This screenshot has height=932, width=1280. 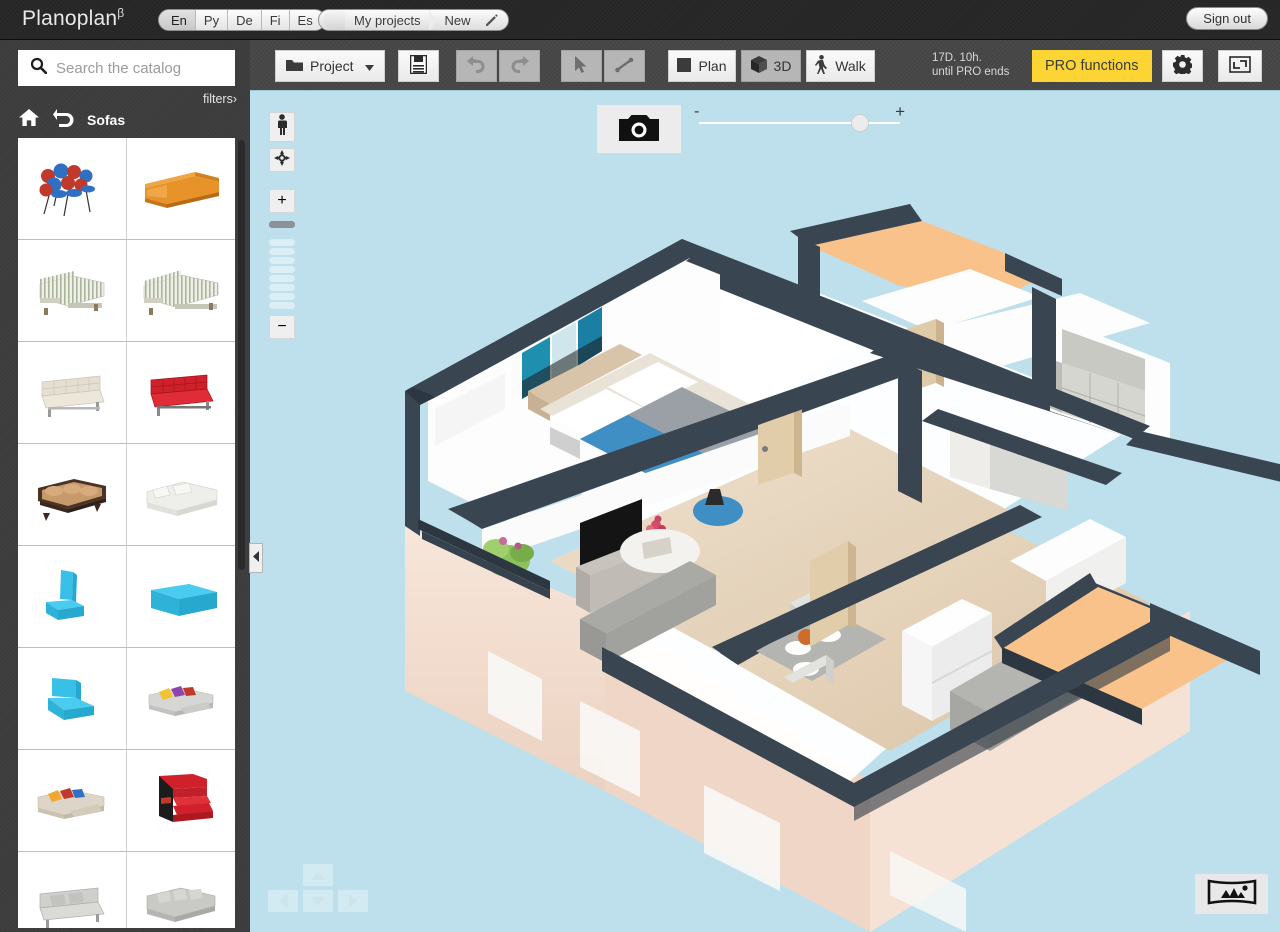 I want to click on search-input, so click(x=140, y=68).